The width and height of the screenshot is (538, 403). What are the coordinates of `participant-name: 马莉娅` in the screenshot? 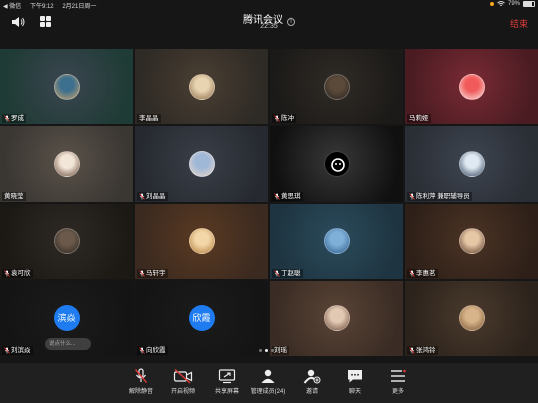 It's located at (419, 119).